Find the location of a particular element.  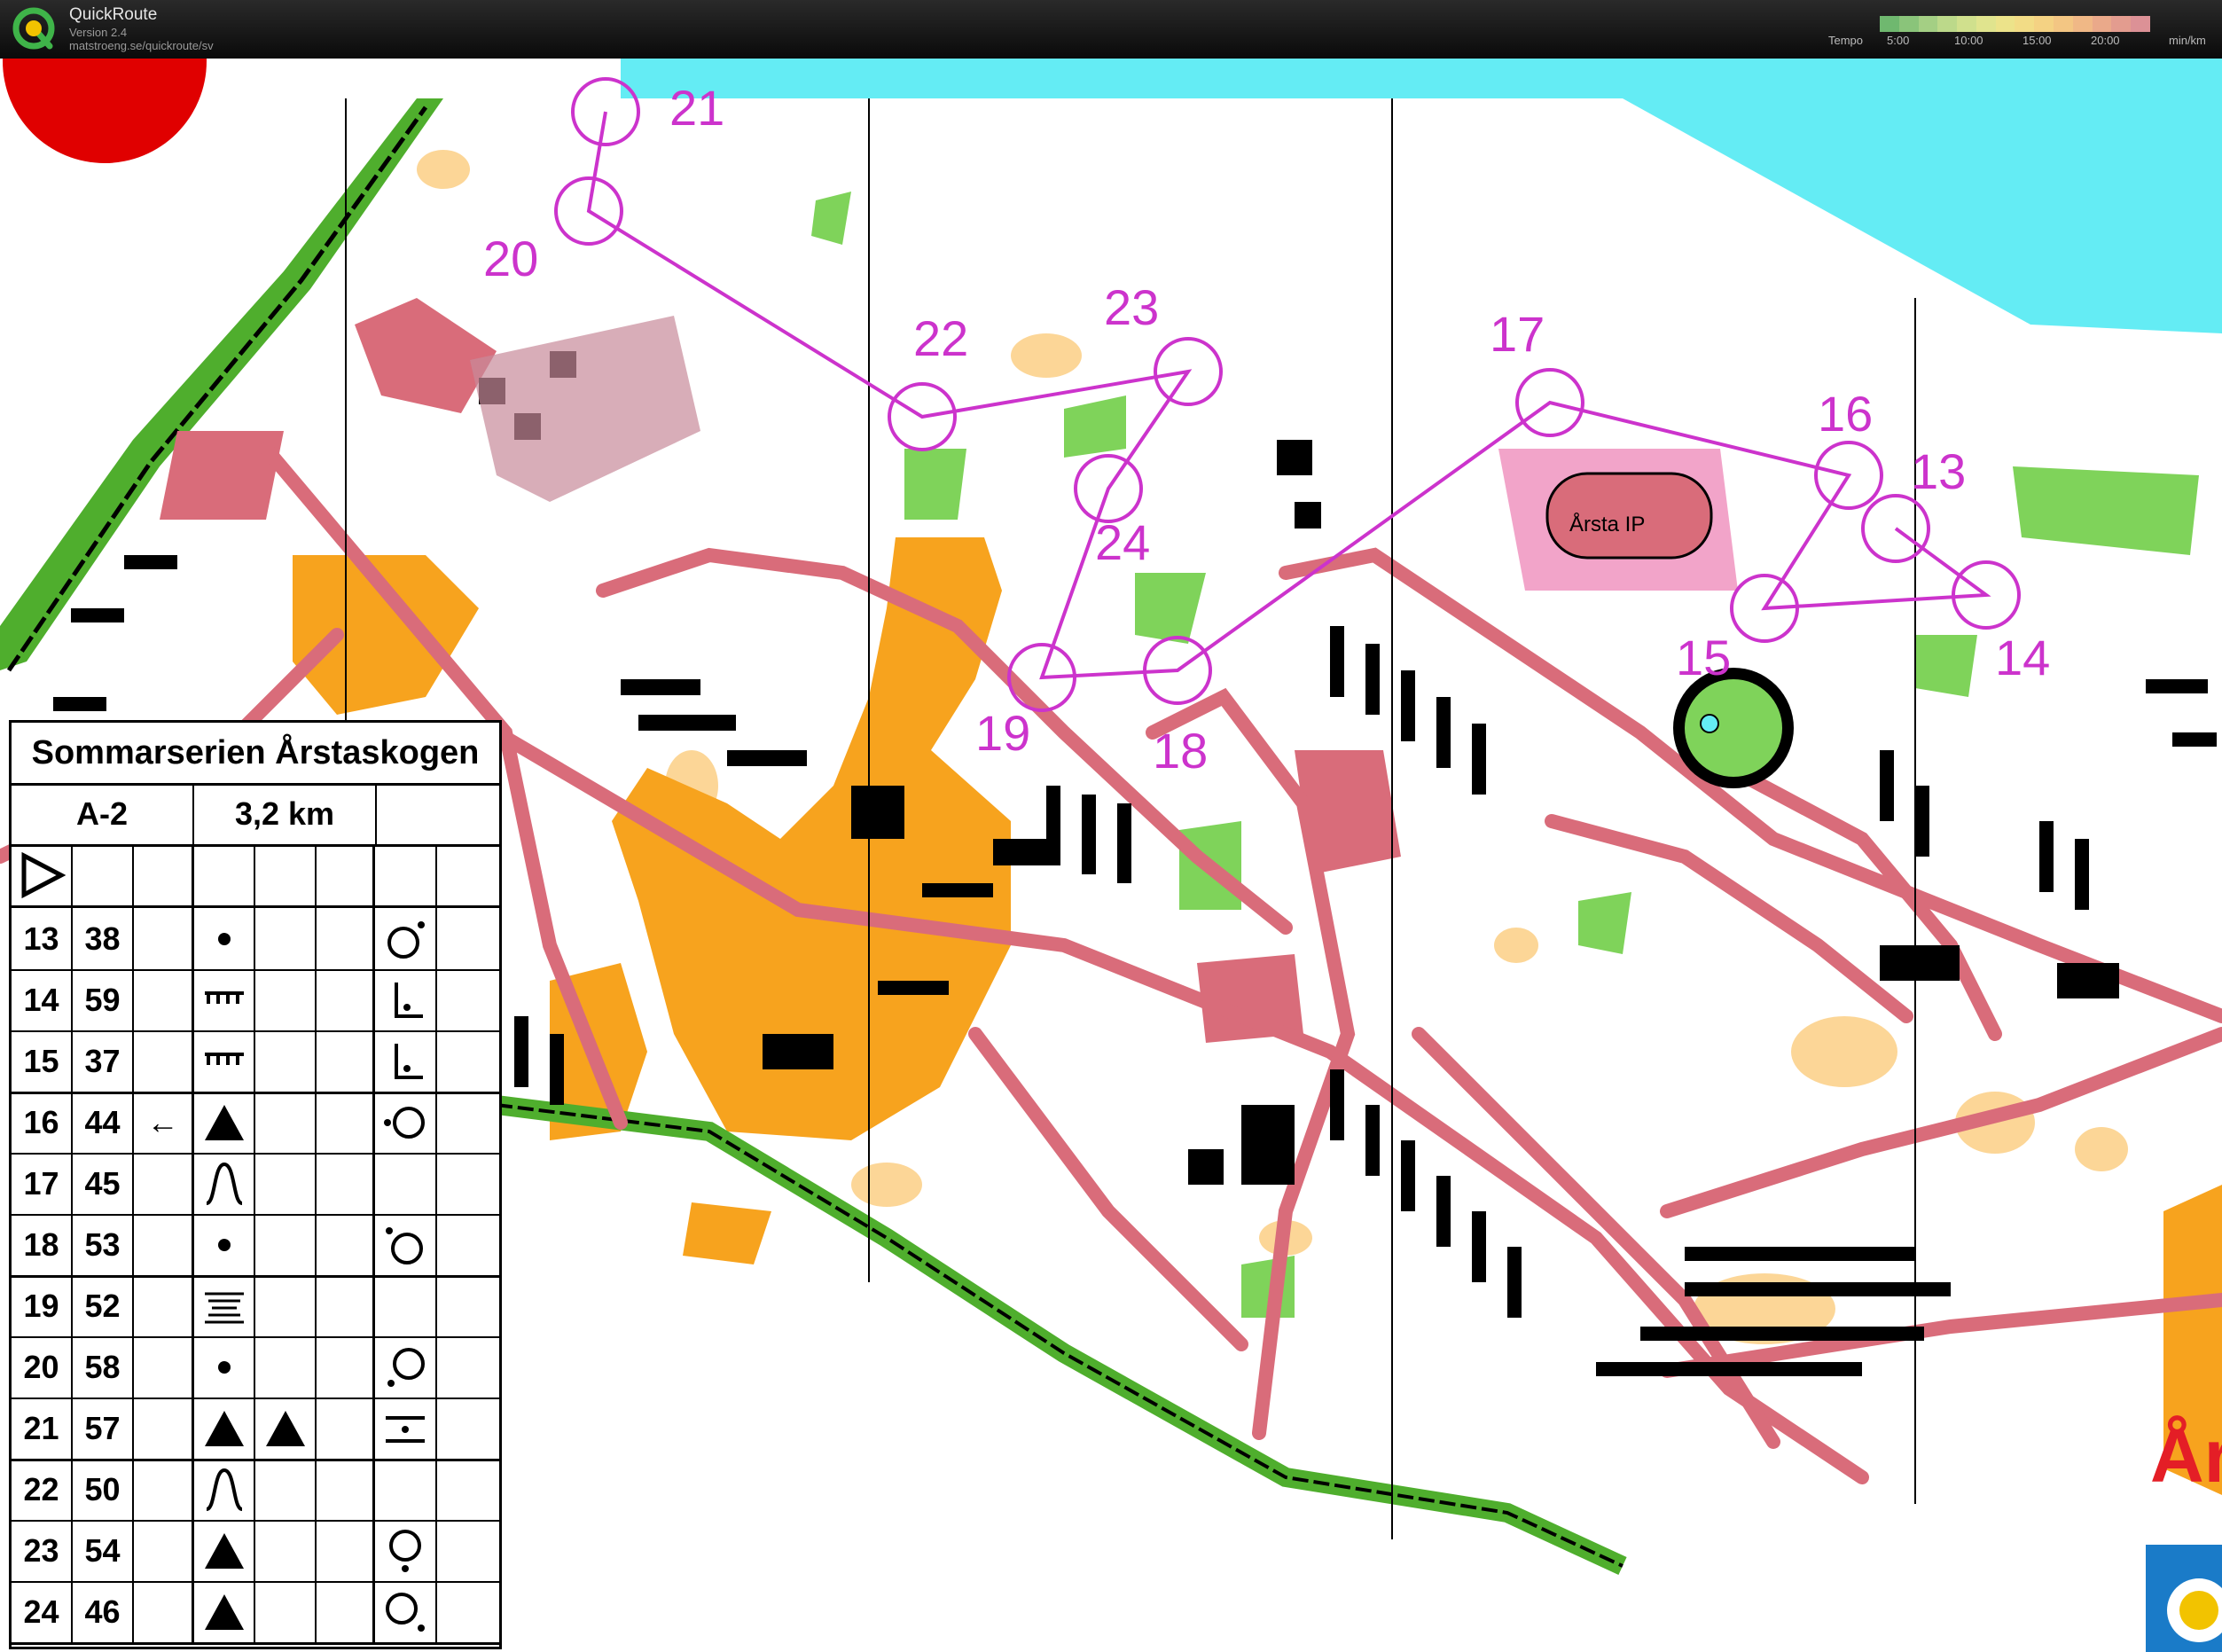

control-number: 20 is located at coordinates (42, 1367).